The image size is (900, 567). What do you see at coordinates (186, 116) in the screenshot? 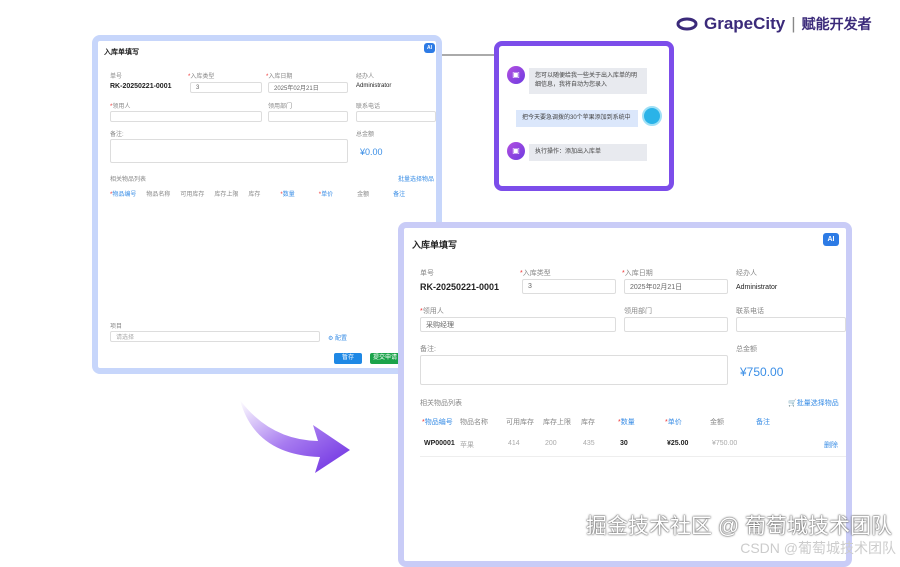
I see `recipient-input` at bounding box center [186, 116].